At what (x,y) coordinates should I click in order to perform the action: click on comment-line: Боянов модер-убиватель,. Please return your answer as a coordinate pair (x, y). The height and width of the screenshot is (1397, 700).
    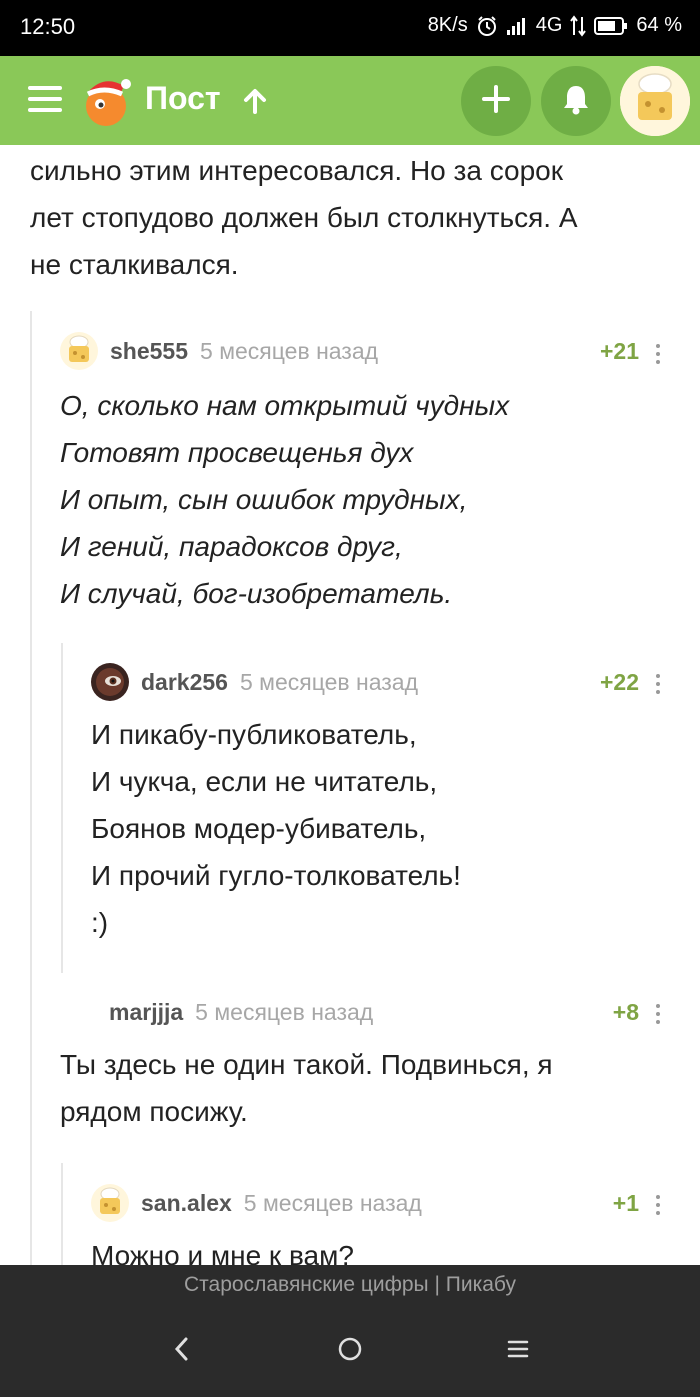
    Looking at the image, I should click on (259, 828).